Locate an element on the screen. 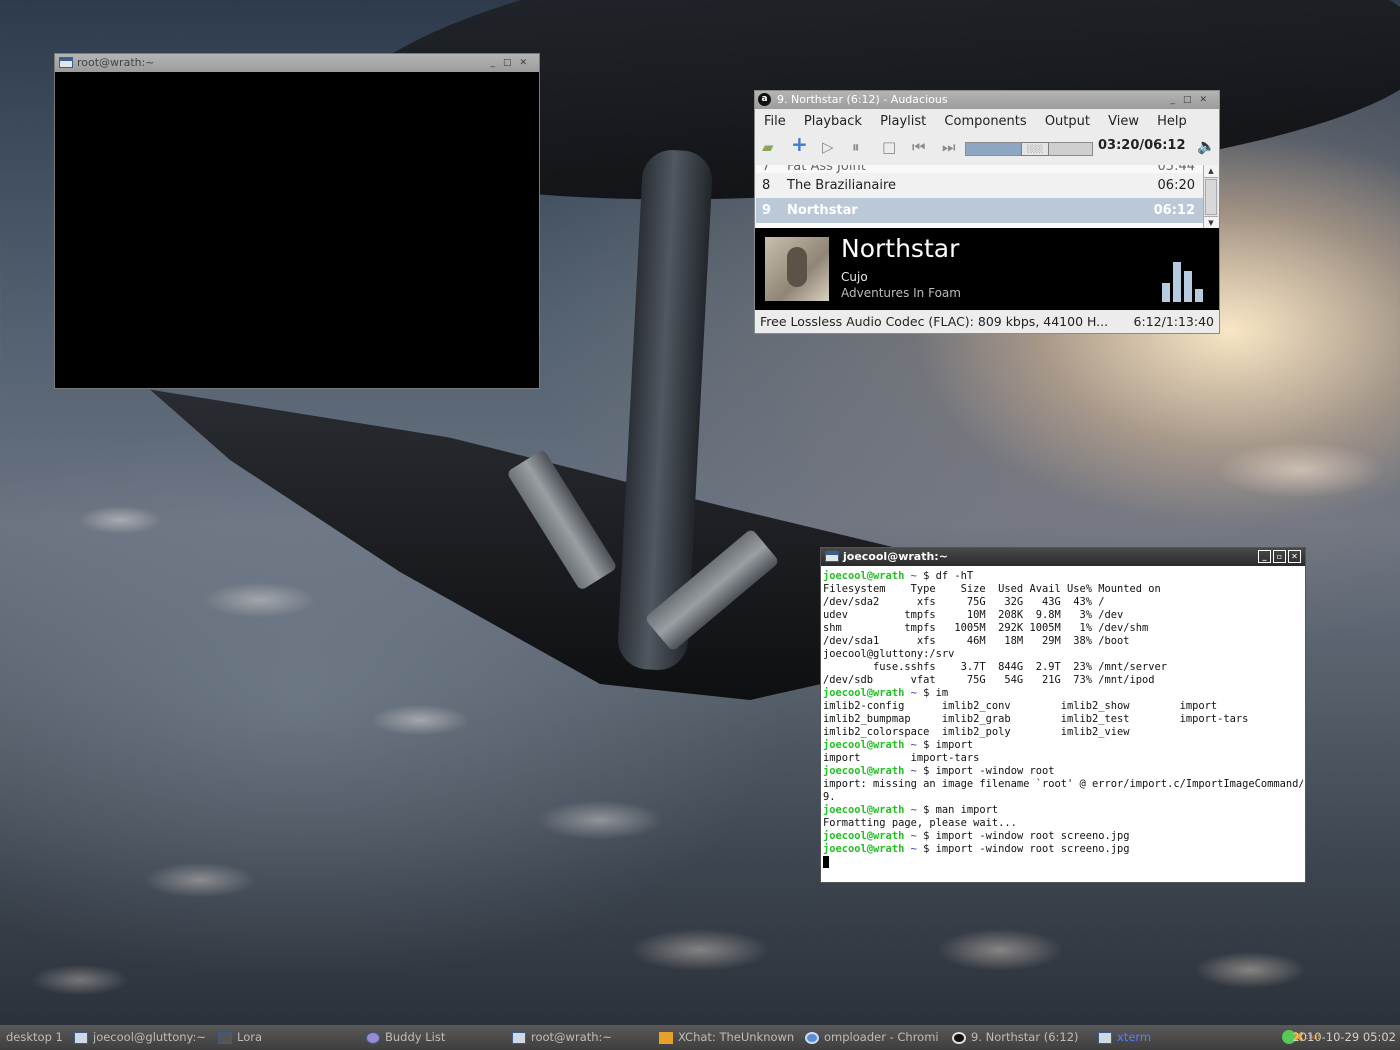 This screenshot has width=1400, height=1050. task-label: 9. Northstar (6:12) is located at coordinates (1025, 1037).